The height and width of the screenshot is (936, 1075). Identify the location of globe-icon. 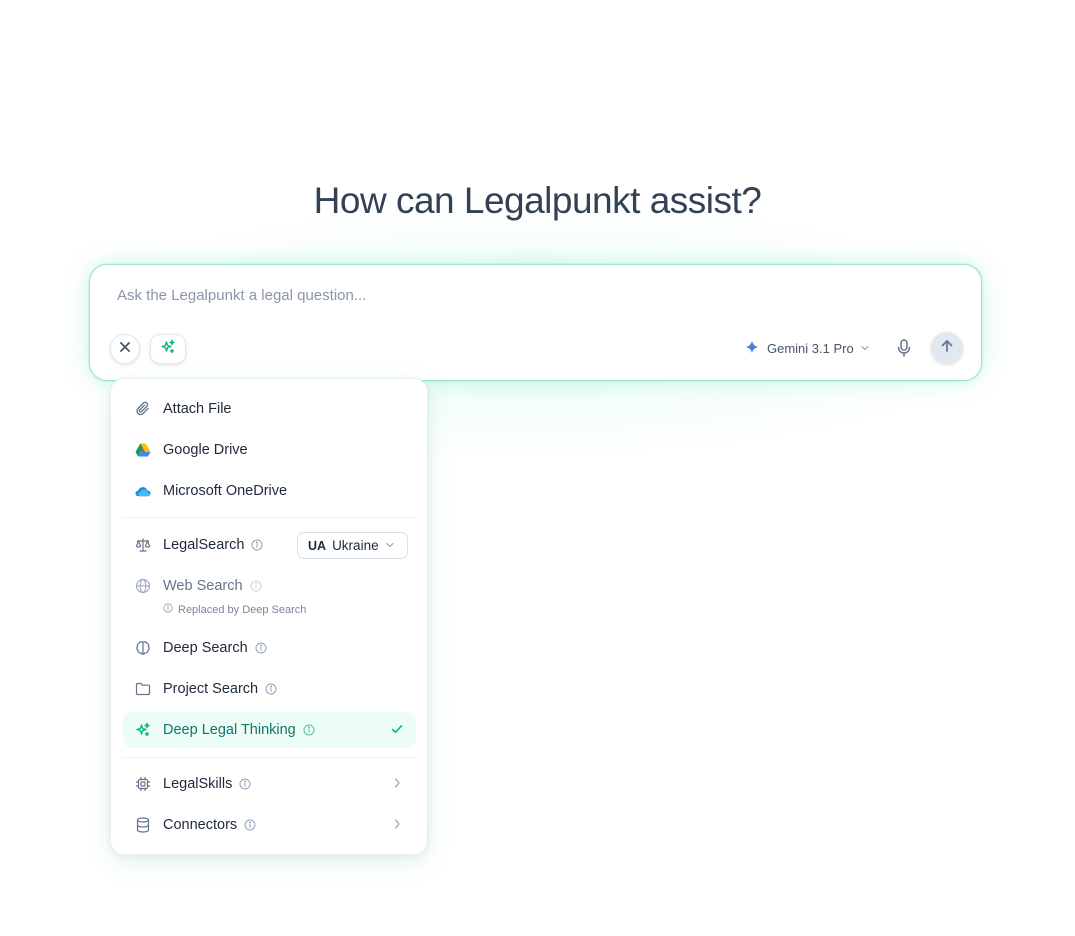
(143, 586).